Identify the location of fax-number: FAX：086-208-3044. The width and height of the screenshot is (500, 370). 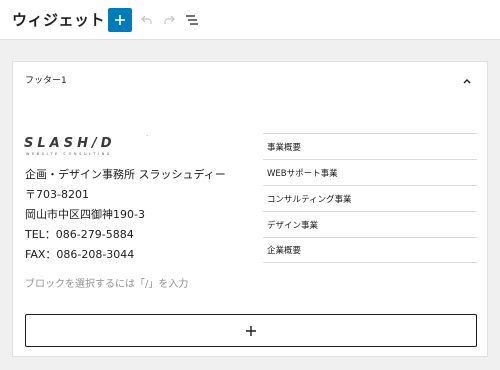
(80, 254).